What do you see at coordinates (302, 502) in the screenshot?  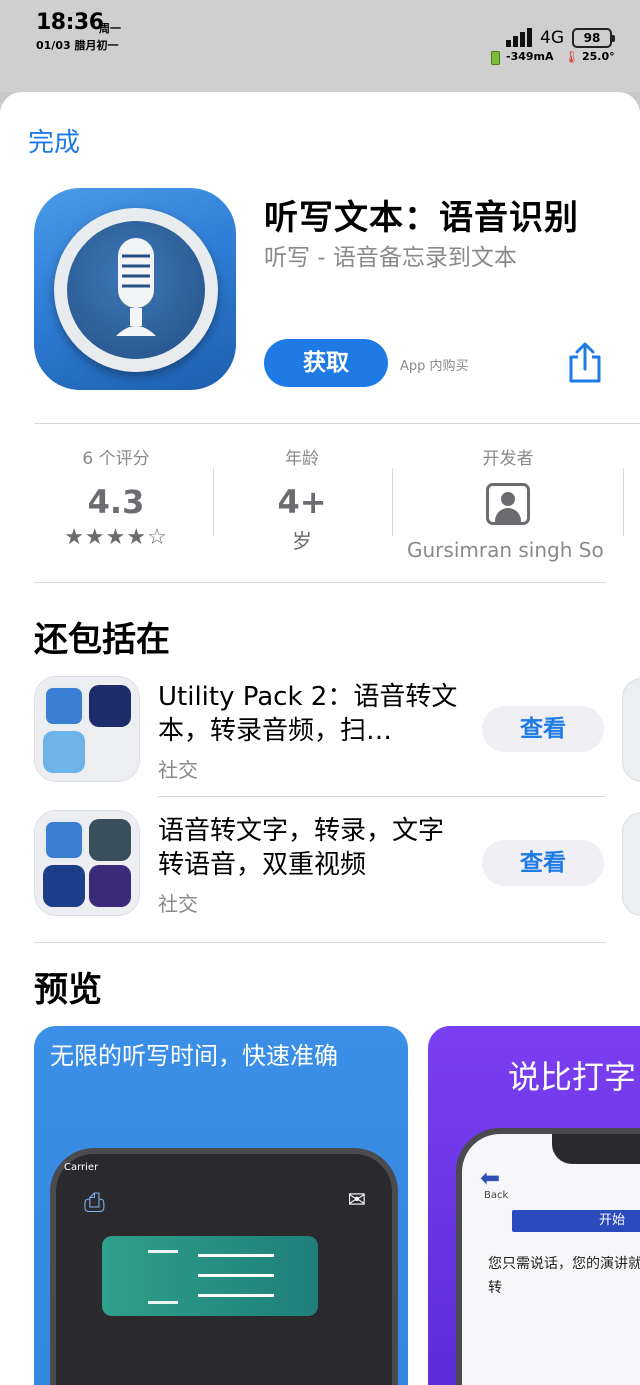 I see `age-value: 4+` at bounding box center [302, 502].